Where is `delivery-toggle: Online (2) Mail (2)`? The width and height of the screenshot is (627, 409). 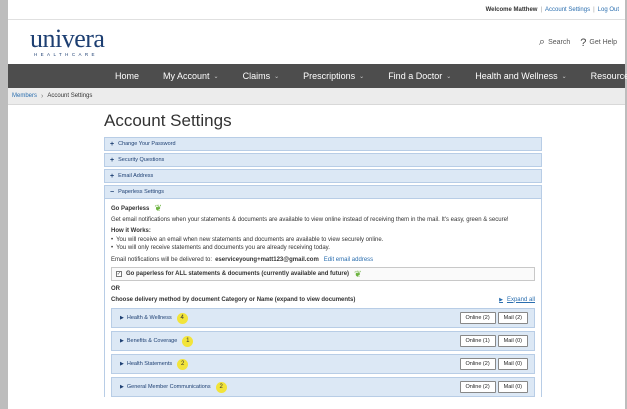
delivery-toggle: Online (2) Mail (2) is located at coordinates (493, 318).